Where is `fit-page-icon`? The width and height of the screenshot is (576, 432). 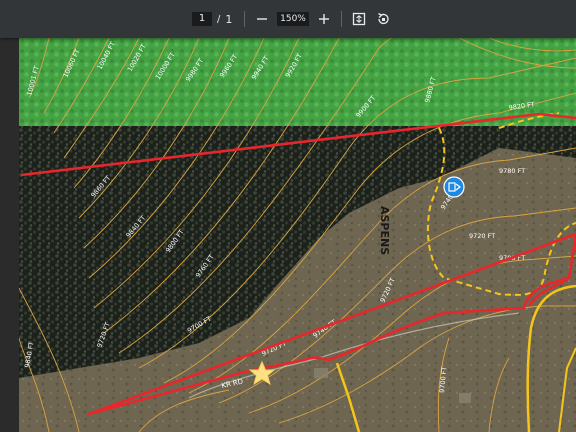 fit-page-icon is located at coordinates (359, 19).